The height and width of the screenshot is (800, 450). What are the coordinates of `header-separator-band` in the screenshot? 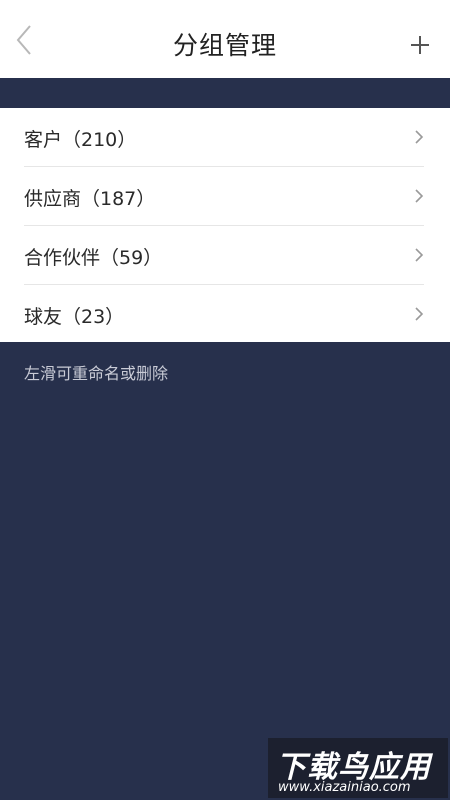 It's located at (225, 93).